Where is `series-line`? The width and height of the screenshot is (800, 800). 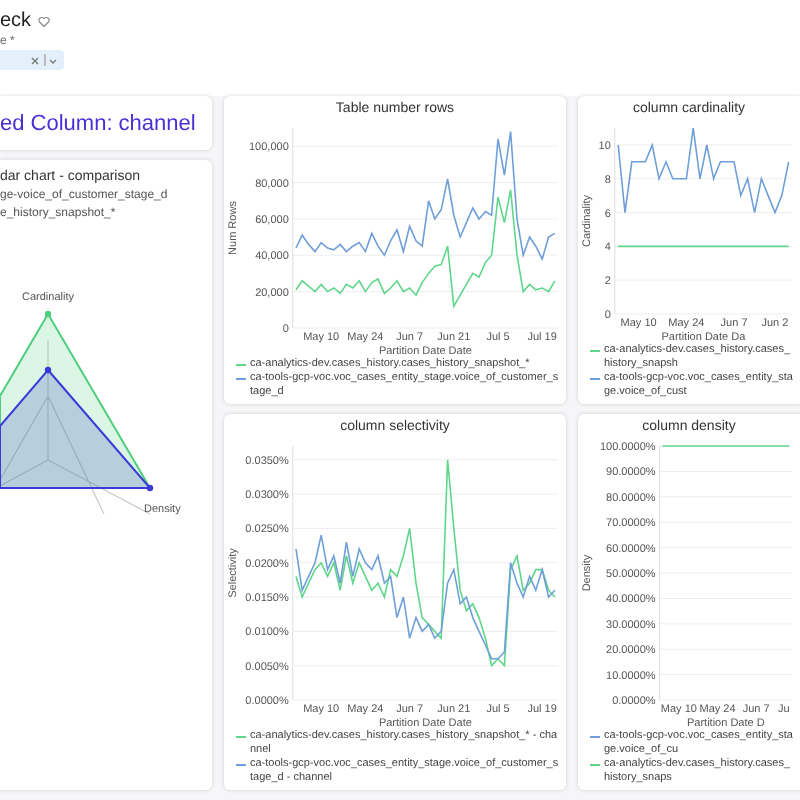
series-line is located at coordinates (725, 446).